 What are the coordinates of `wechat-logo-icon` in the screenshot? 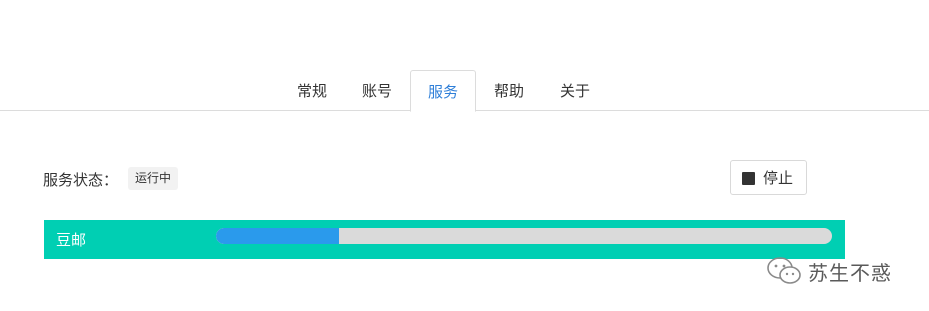 It's located at (784, 270).